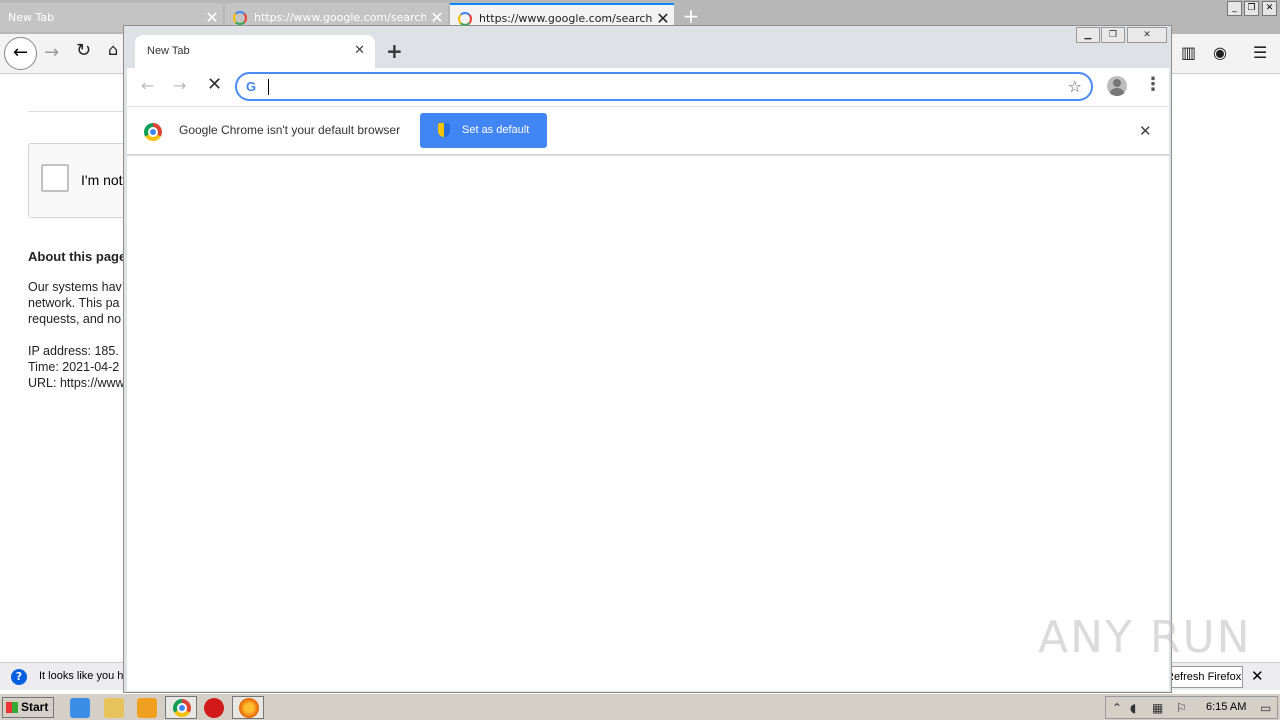 The height and width of the screenshot is (720, 1280). I want to click on hamburger-menu-icon: ☰, so click(1260, 52).